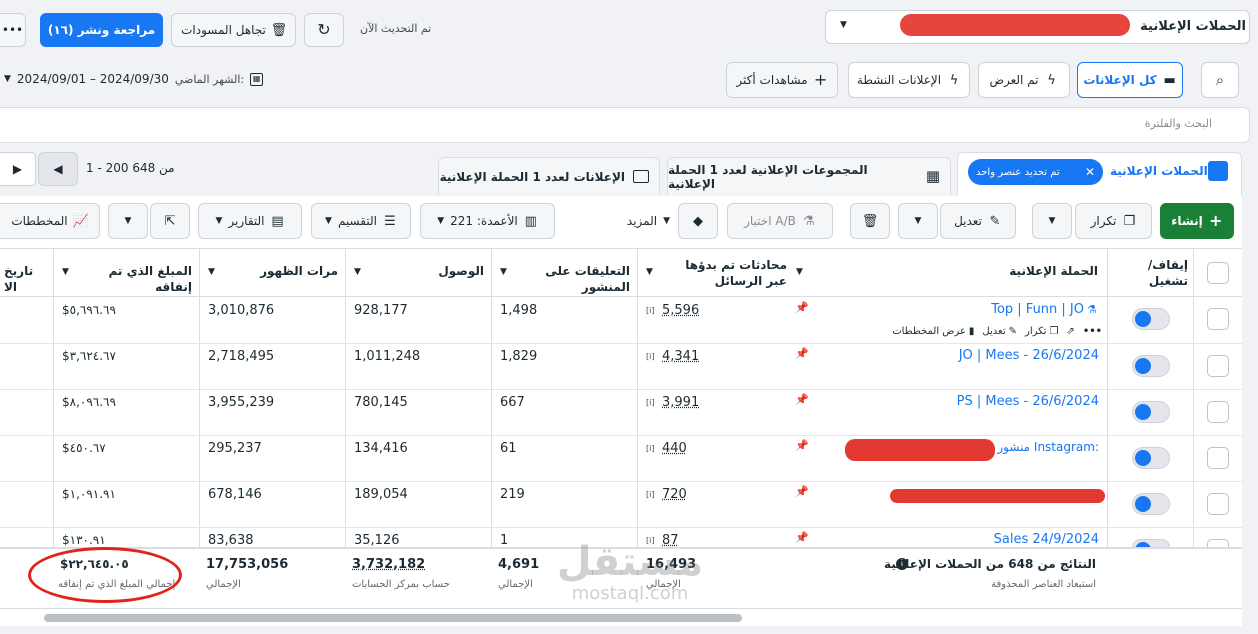  I want to click on scrollbar-thumb, so click(393, 618).